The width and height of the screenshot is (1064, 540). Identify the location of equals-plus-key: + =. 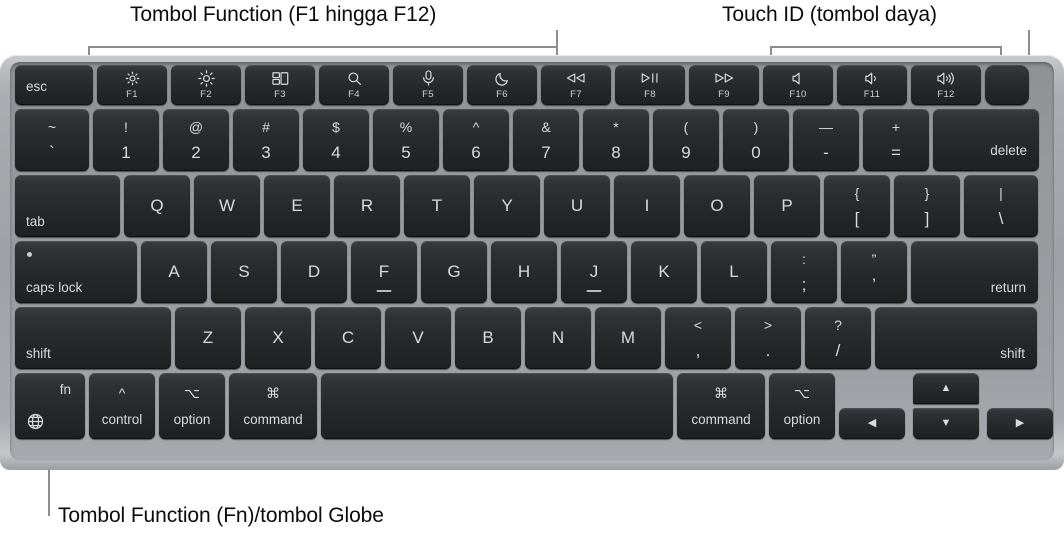
(896, 140).